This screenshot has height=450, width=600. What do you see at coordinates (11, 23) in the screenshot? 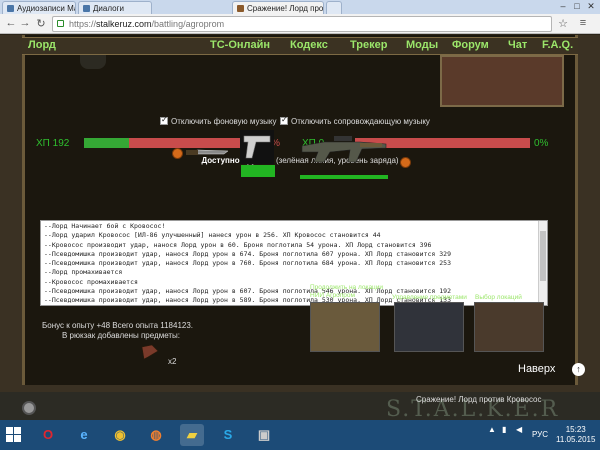
I see `back-icon: ←` at bounding box center [11, 23].